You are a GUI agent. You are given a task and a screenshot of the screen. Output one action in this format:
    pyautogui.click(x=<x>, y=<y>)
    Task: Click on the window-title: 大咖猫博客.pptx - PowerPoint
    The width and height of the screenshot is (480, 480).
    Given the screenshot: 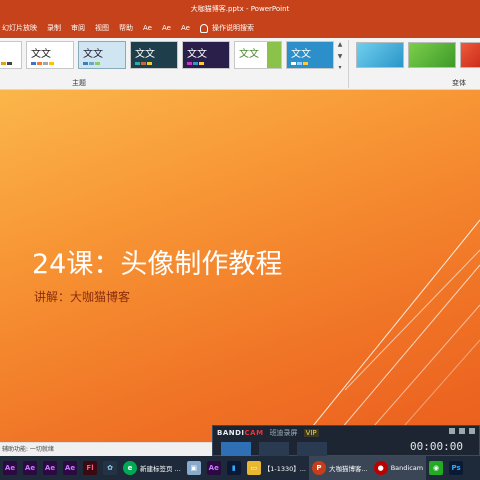 What is the action you would take?
    pyautogui.click(x=240, y=9)
    